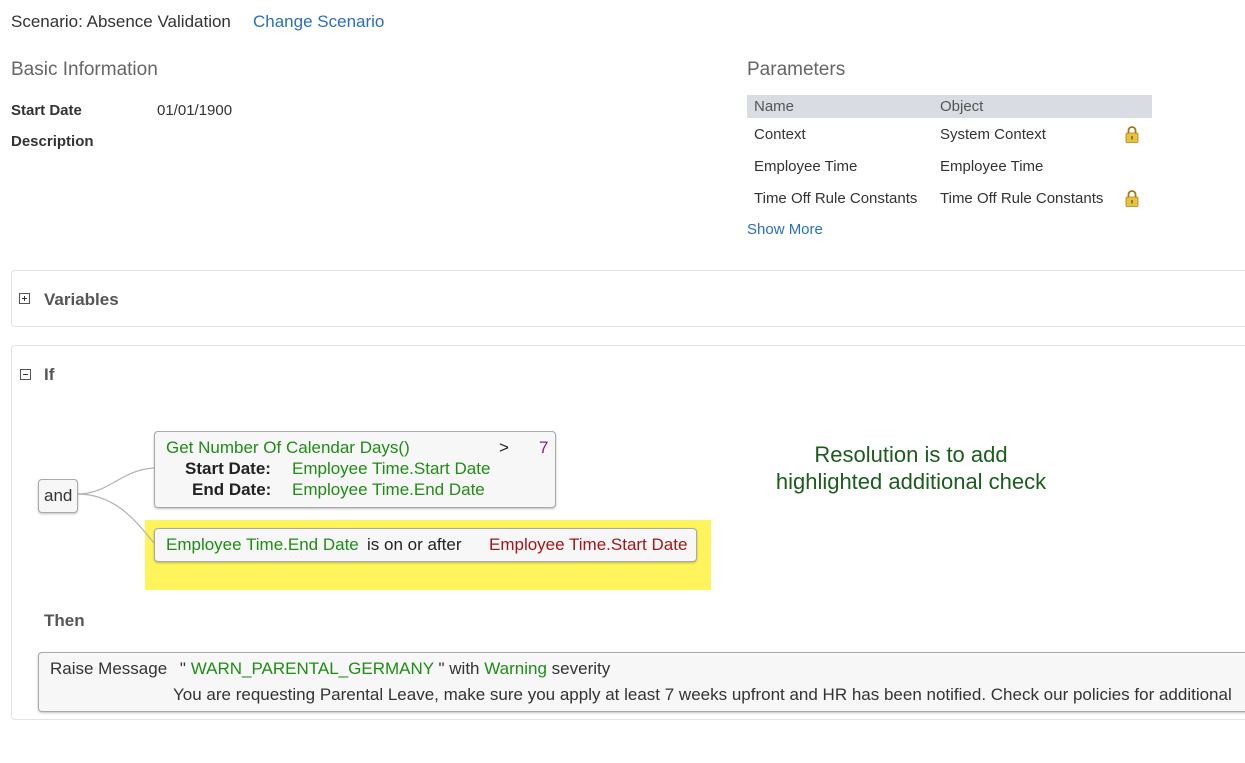  I want to click on and-operator-node: and, so click(58, 496).